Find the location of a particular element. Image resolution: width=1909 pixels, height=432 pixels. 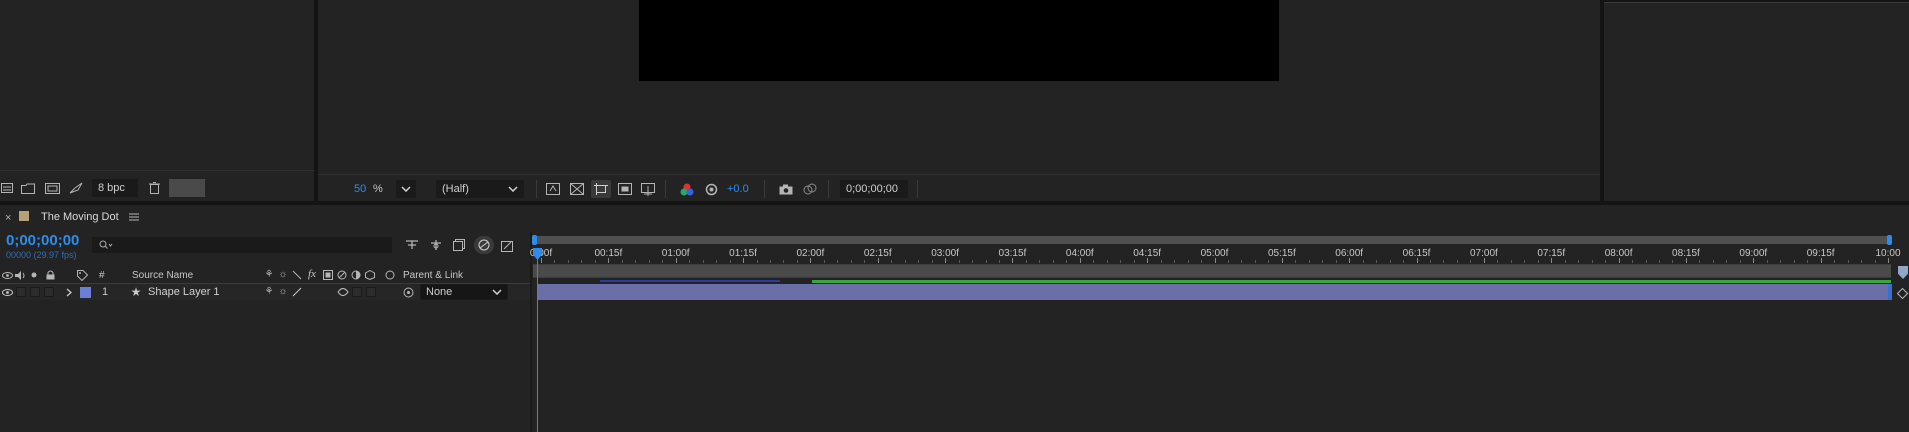

mask-path-visibility-icon is located at coordinates (625, 189).